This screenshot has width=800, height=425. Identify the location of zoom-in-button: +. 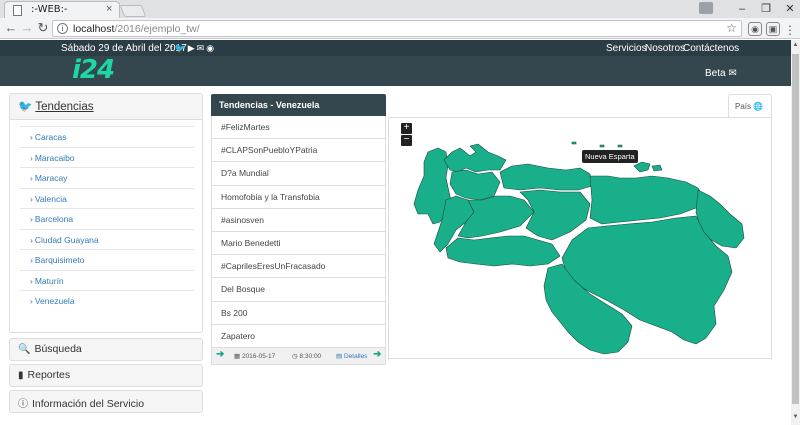
(406, 128).